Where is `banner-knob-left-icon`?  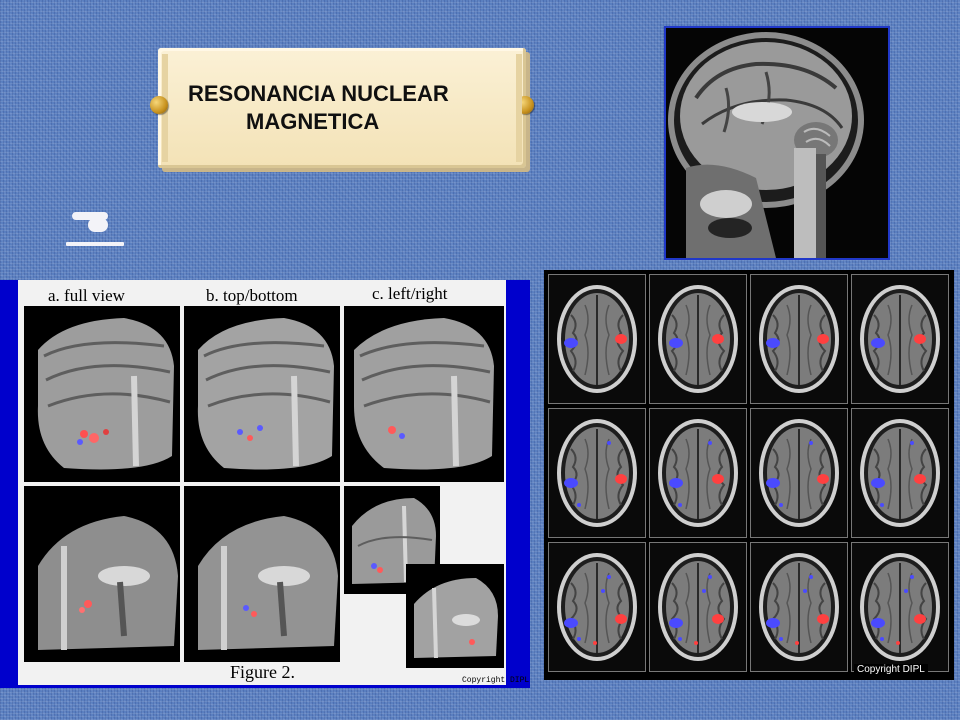
banner-knob-left-icon is located at coordinates (159, 105).